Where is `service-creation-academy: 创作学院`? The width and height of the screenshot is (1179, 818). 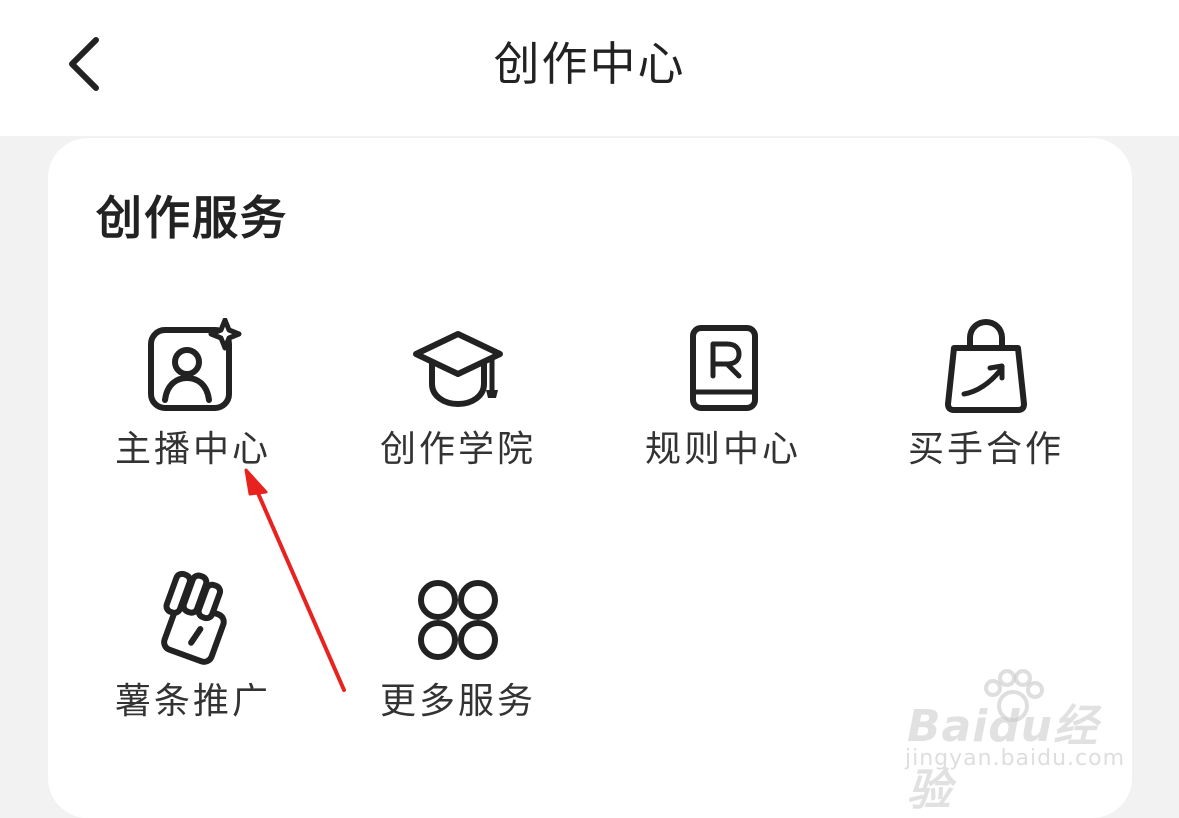
service-creation-academy: 创作学院 is located at coordinates (458, 403).